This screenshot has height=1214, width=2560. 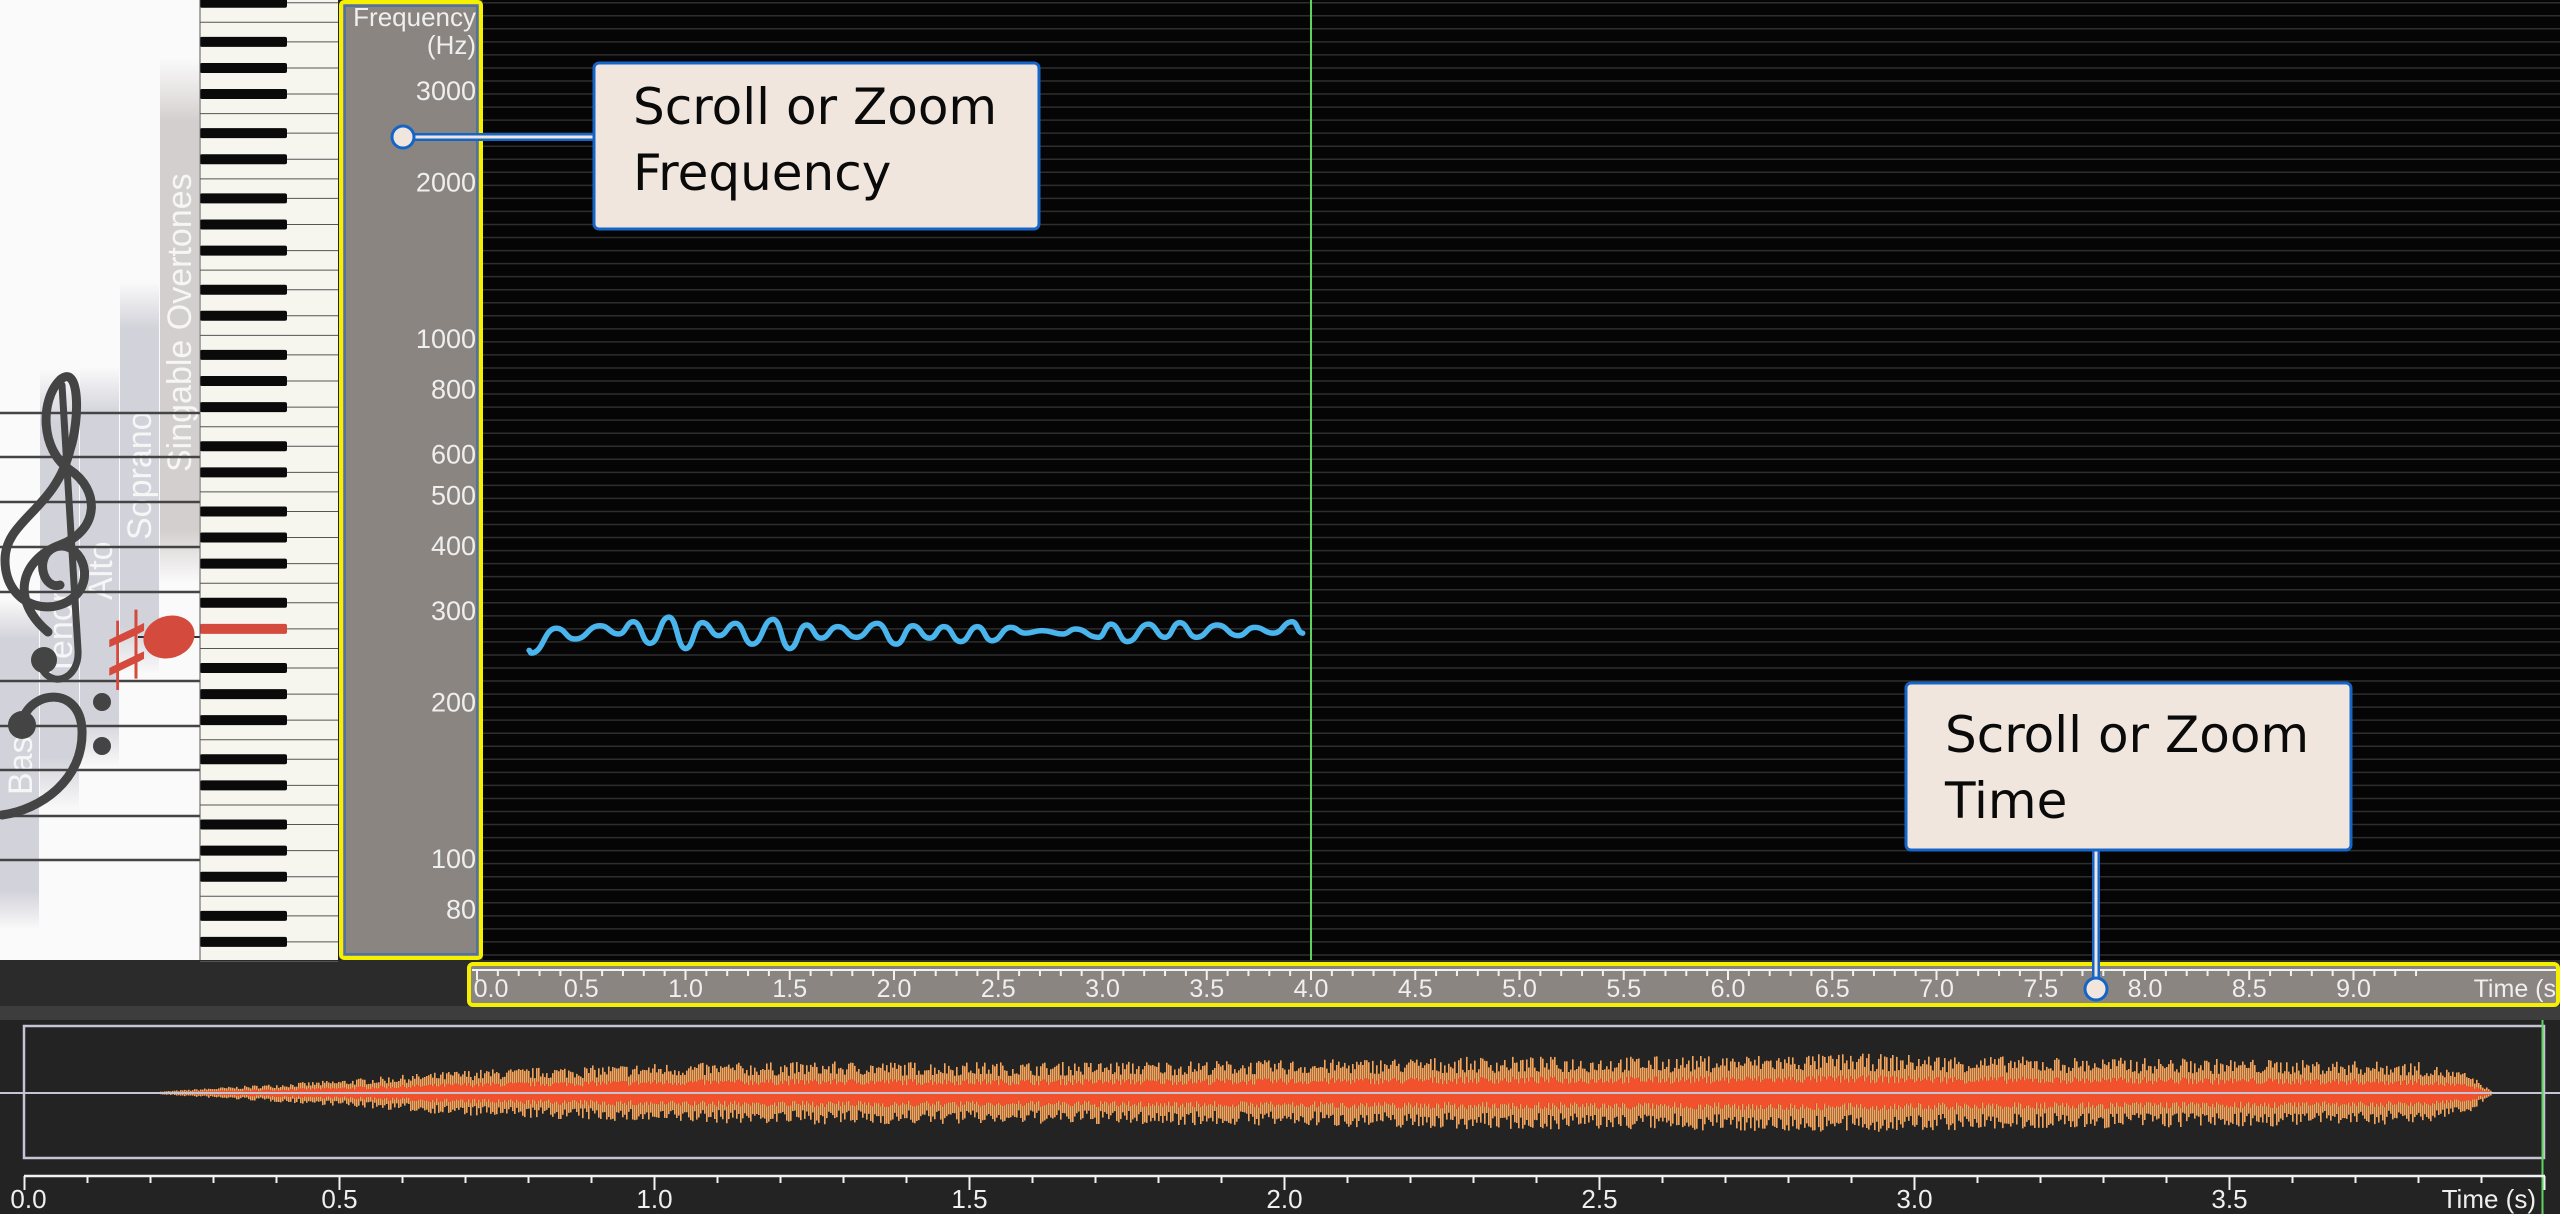 I want to click on frequency-axis-unit: (Hz), so click(x=451, y=45).